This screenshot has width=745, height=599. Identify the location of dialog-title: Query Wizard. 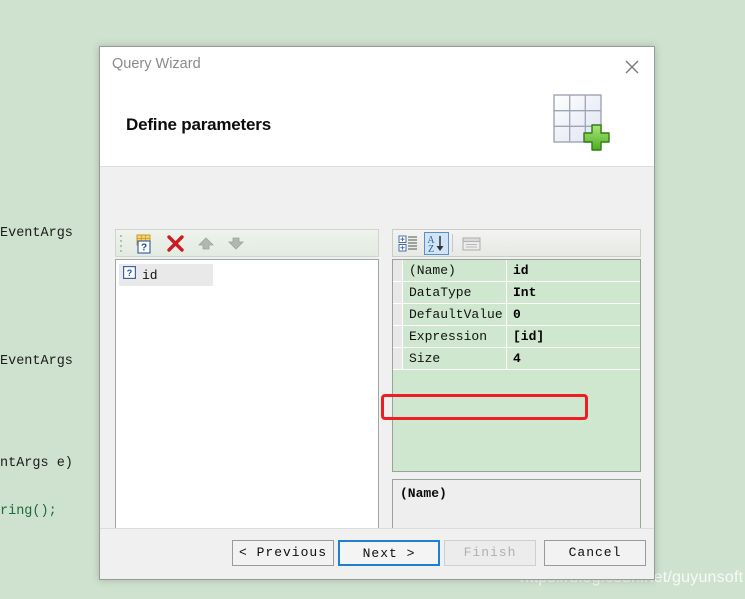
(156, 64).